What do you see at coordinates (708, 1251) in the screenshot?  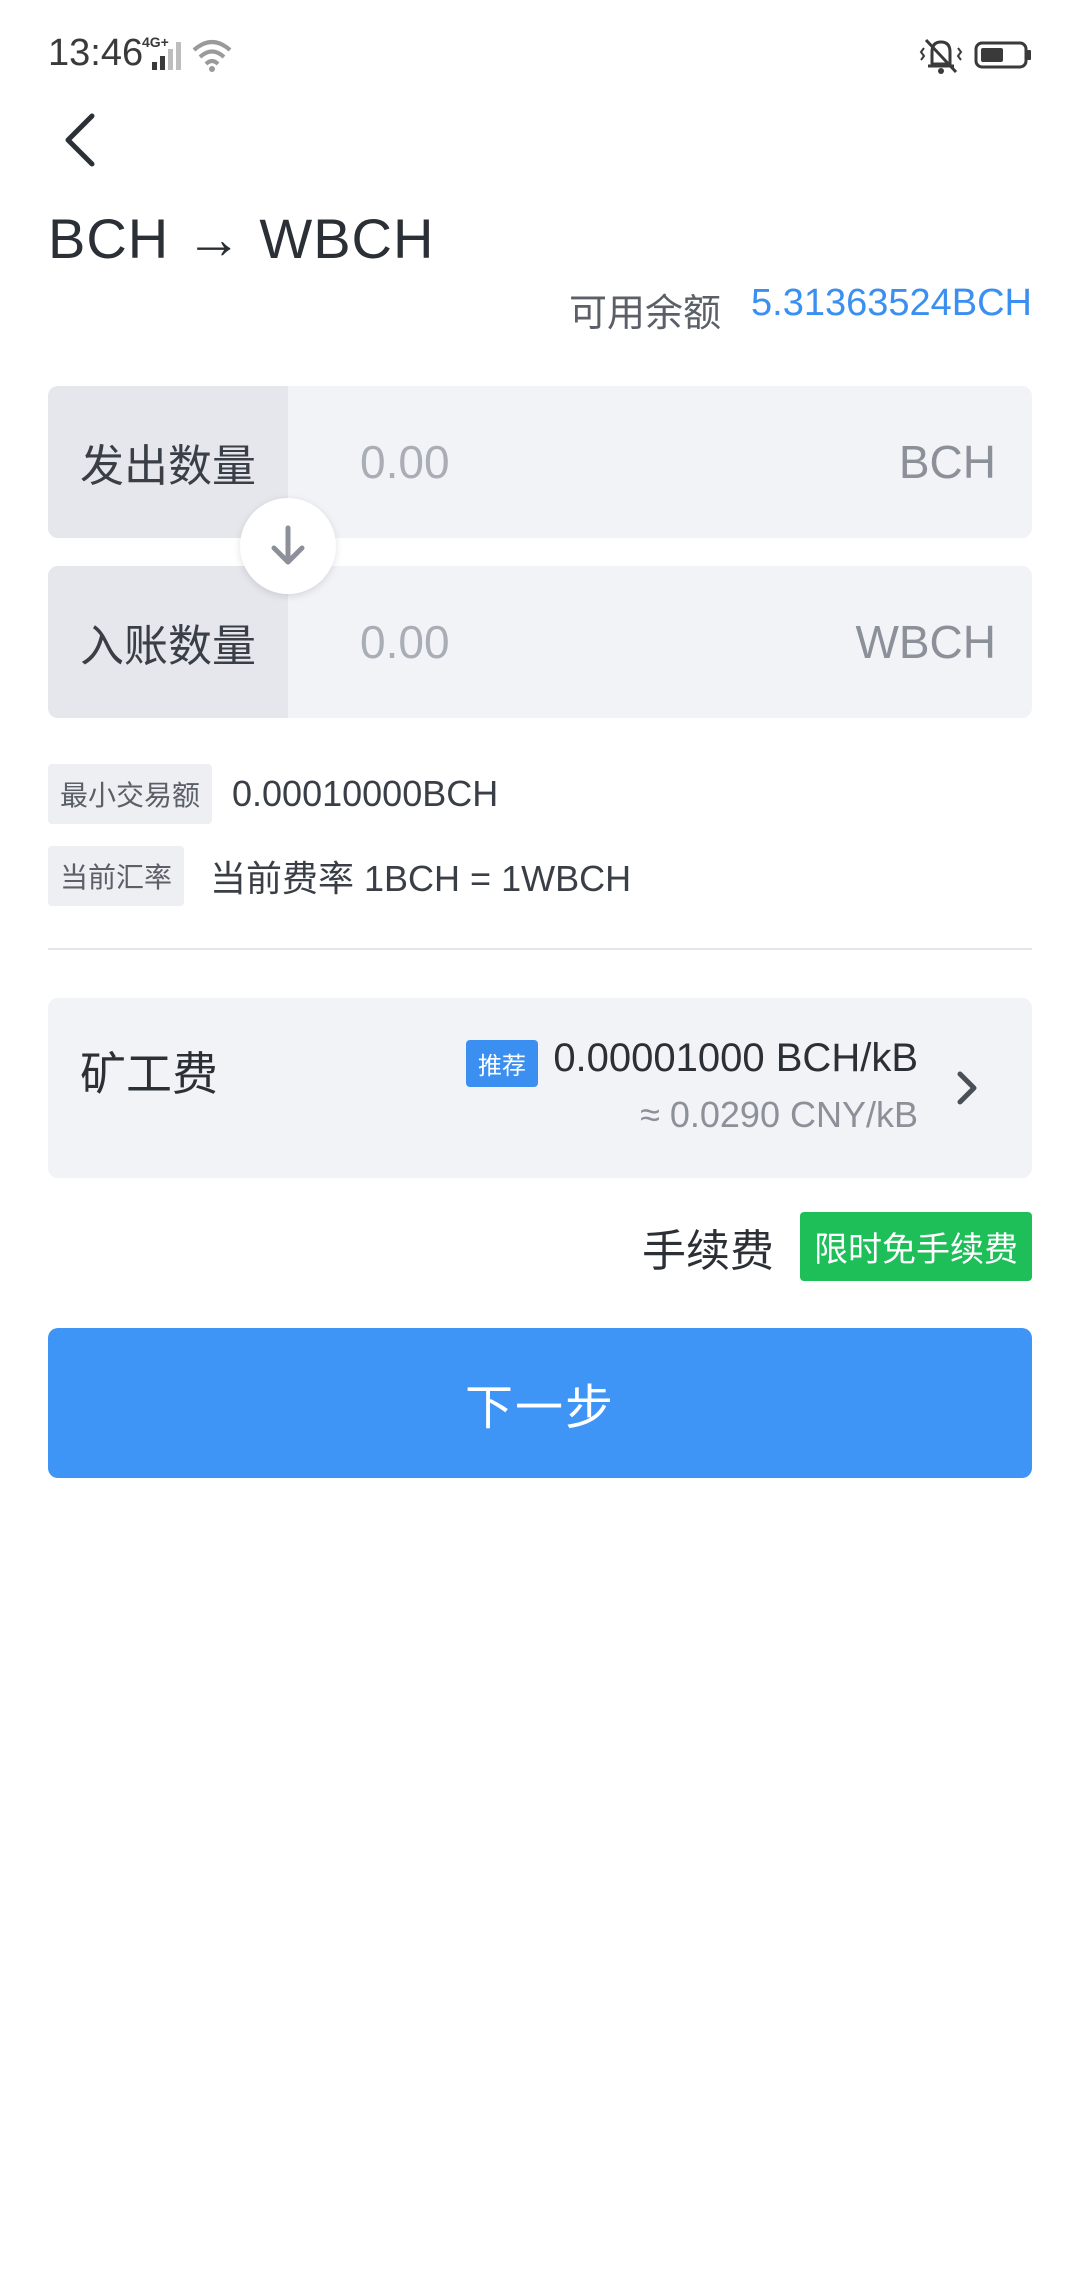 I see `service-fee-label: 手续费` at bounding box center [708, 1251].